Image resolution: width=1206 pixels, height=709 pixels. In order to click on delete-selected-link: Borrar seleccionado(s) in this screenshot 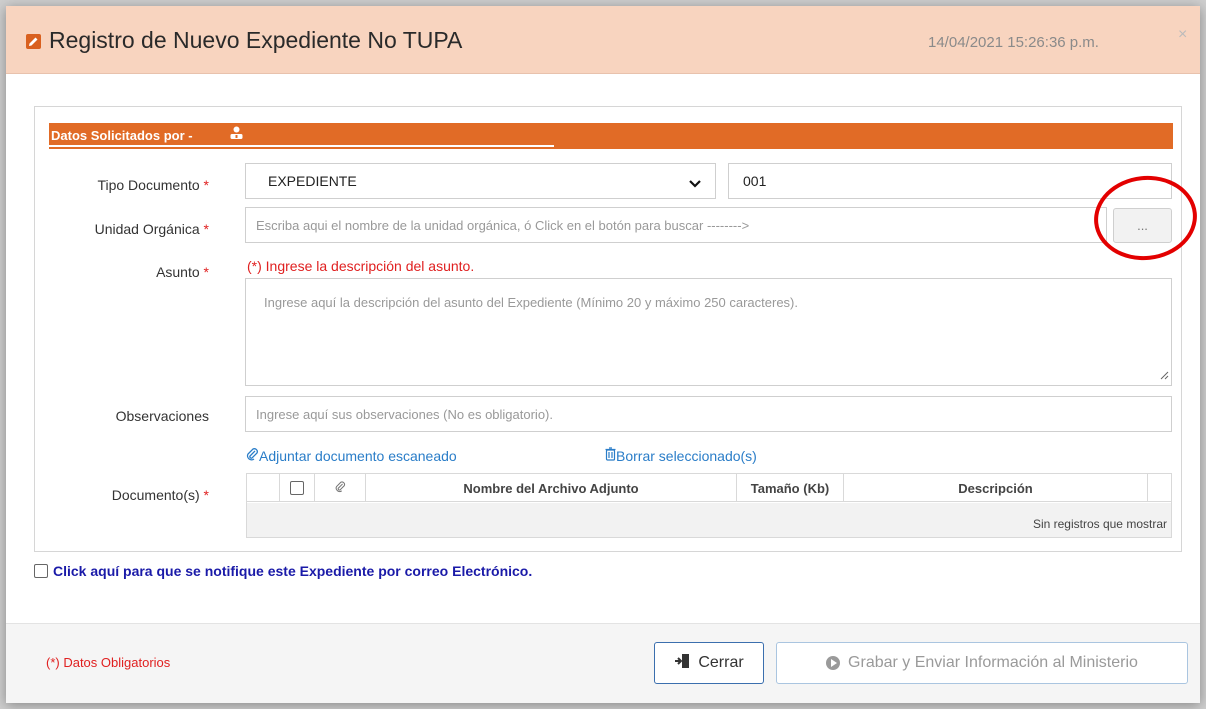, I will do `click(681, 455)`.